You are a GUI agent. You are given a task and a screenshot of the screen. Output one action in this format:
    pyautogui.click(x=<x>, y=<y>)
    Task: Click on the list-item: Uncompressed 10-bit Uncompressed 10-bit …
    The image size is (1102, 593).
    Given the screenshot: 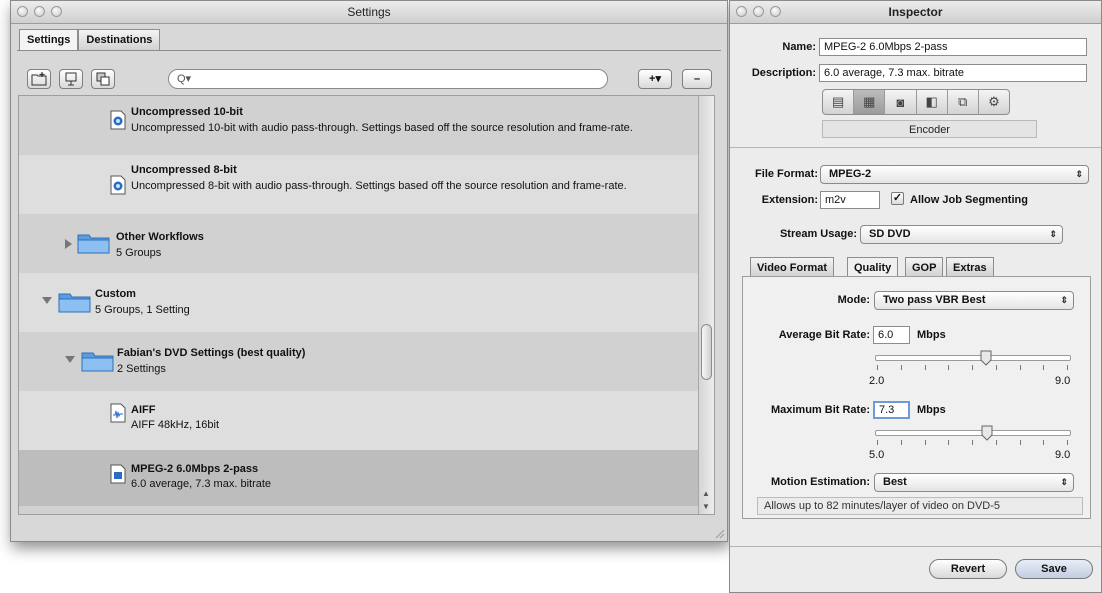 What is the action you would take?
    pyautogui.click(x=359, y=125)
    